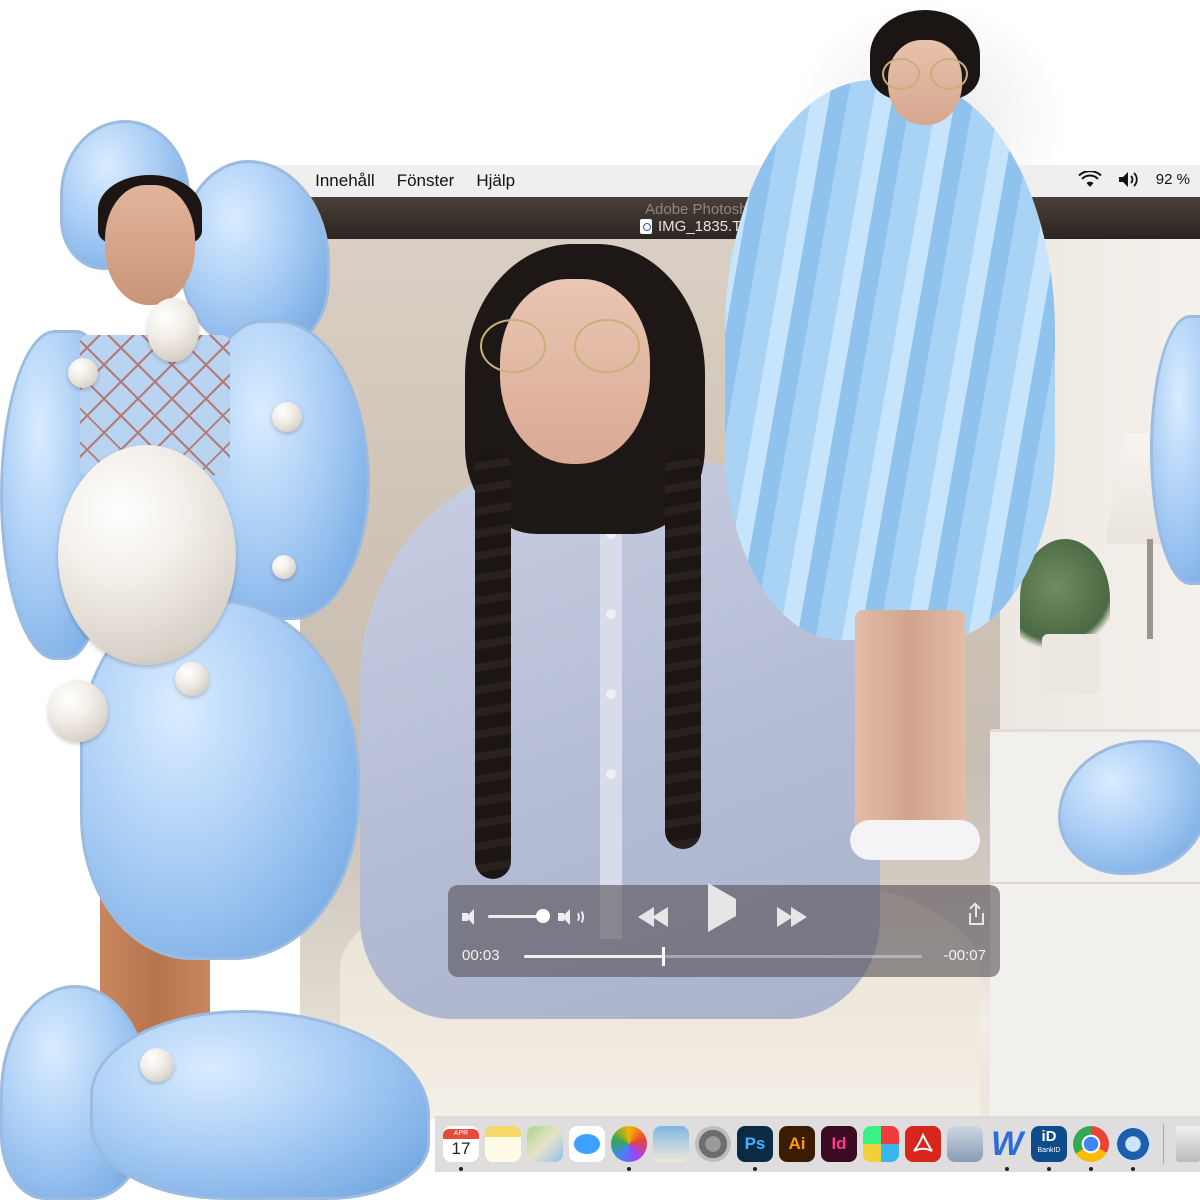 The width and height of the screenshot is (1200, 1200). I want to click on chrome-app-icon, so click(1091, 1148).